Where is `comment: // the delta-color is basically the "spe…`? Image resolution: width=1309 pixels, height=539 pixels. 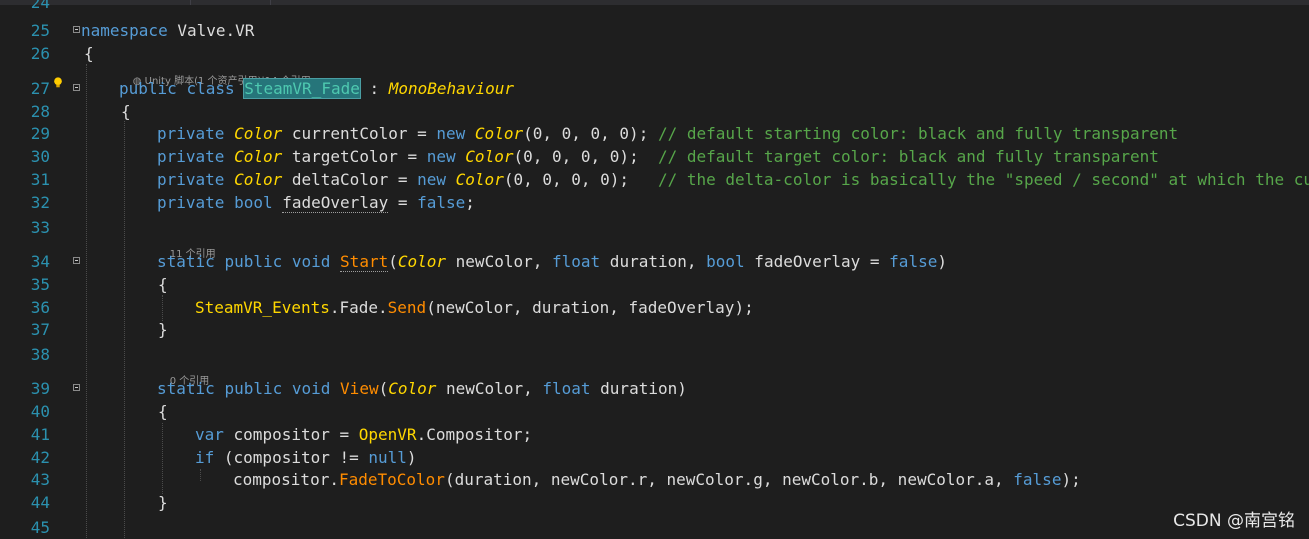
comment: // the delta-color is basically the "spe… is located at coordinates (983, 179).